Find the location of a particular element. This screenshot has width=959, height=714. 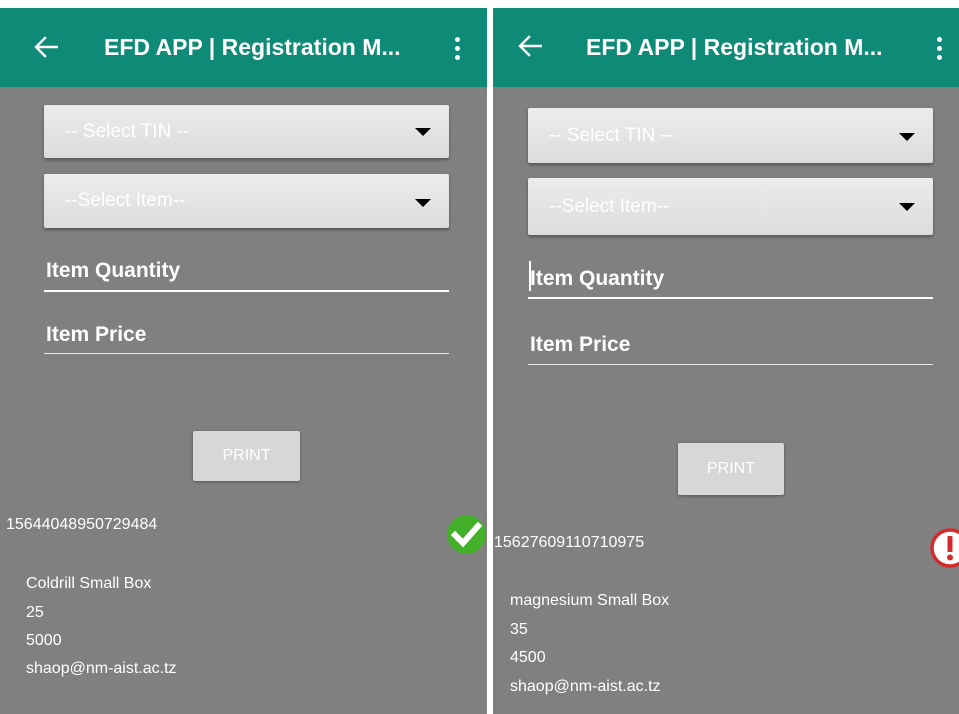

check-circle-icon is located at coordinates (466, 534).